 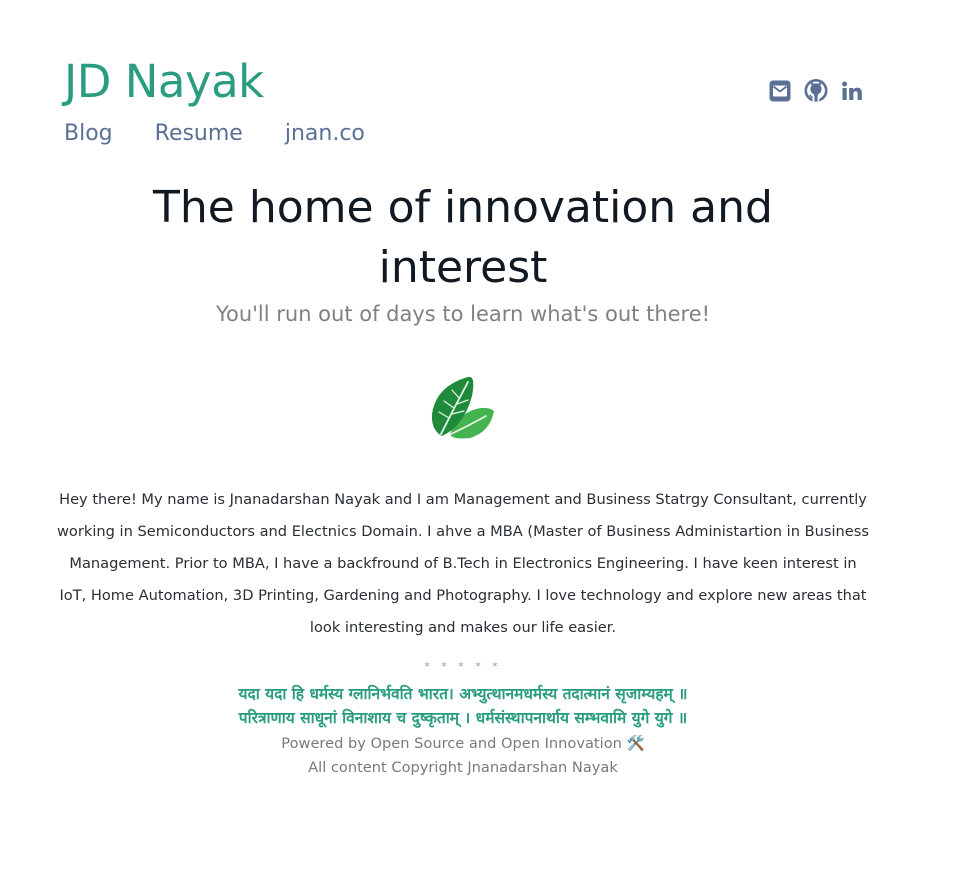 I want to click on copyright-text: All content Copyright Jnanadarshan Nayak, so click(x=463, y=767).